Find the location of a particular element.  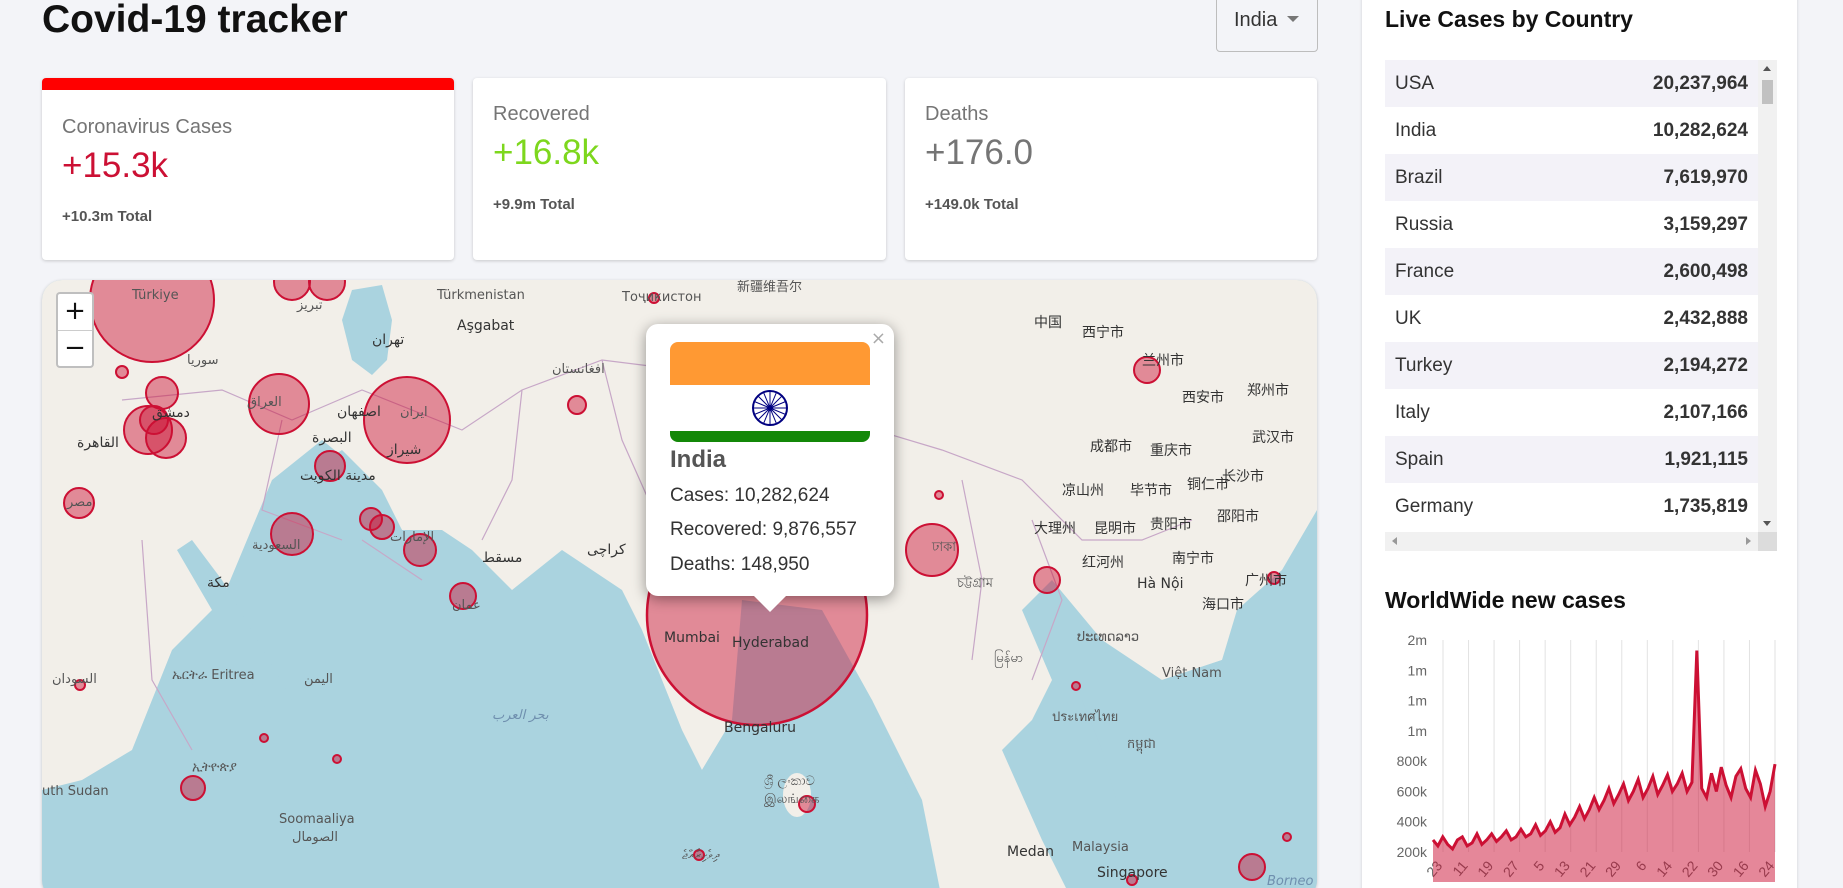

map-label: بحر العرب is located at coordinates (520, 715).